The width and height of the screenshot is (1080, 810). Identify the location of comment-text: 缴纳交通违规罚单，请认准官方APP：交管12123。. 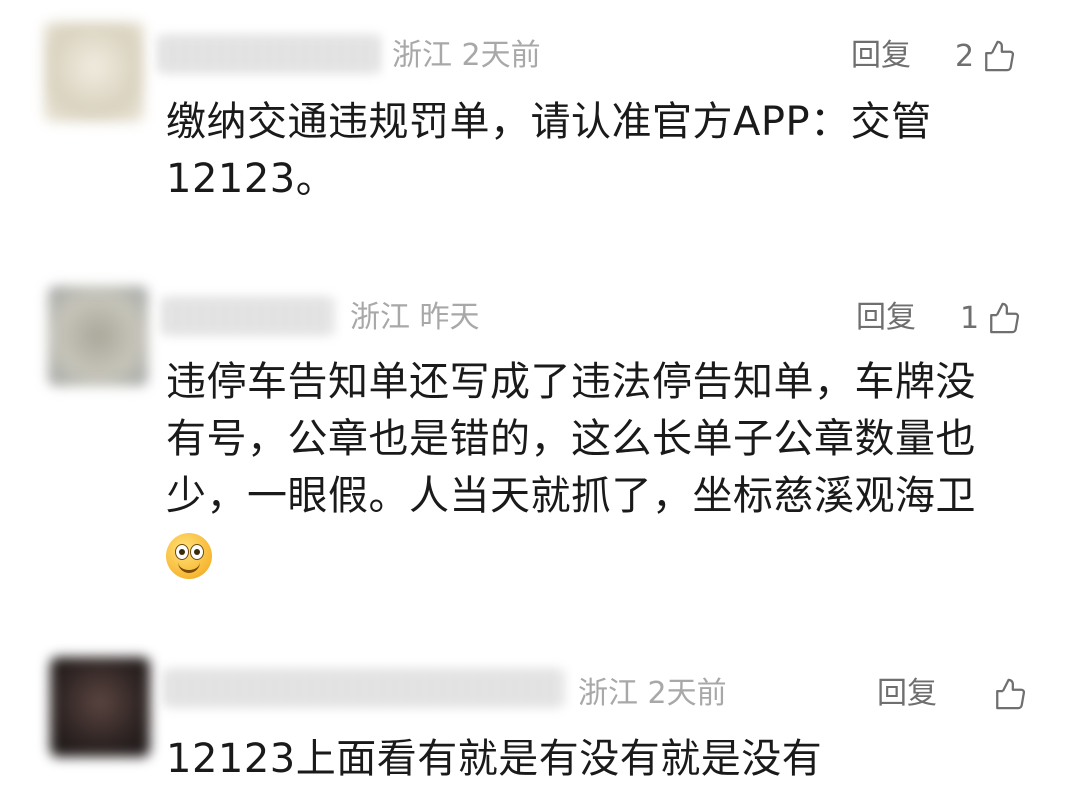
(549, 150).